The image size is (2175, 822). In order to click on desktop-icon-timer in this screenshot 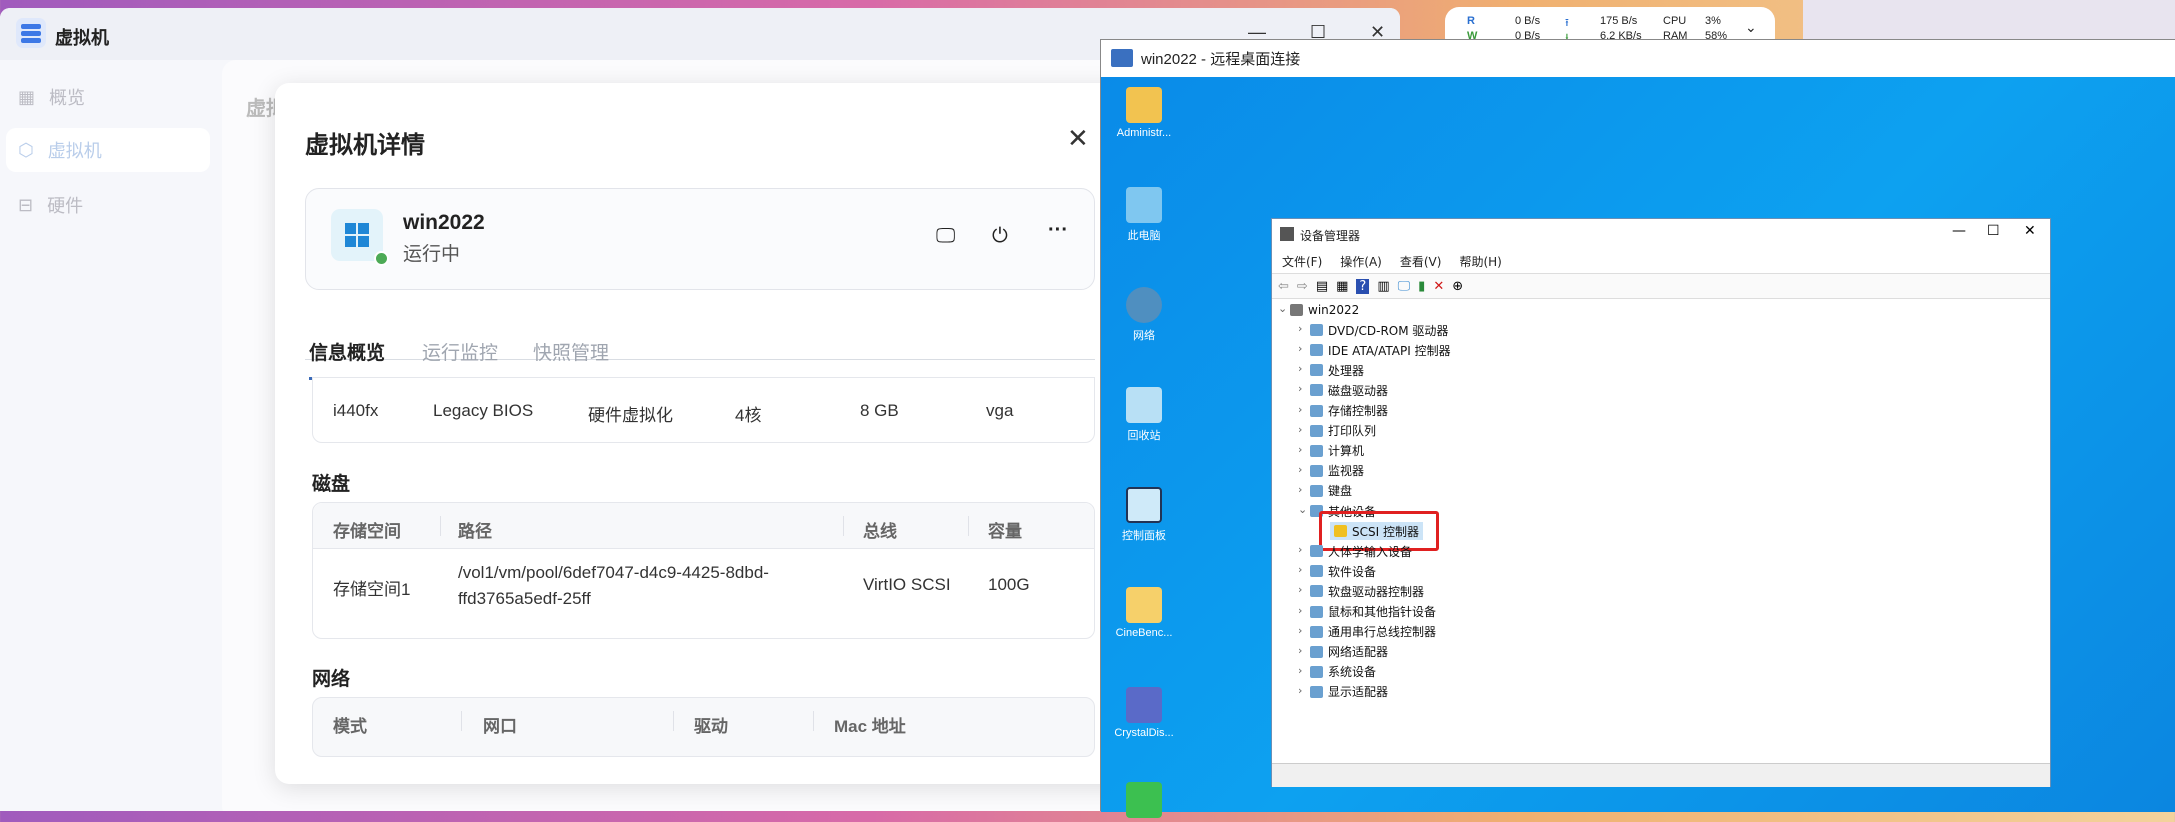, I will do `click(1144, 802)`.